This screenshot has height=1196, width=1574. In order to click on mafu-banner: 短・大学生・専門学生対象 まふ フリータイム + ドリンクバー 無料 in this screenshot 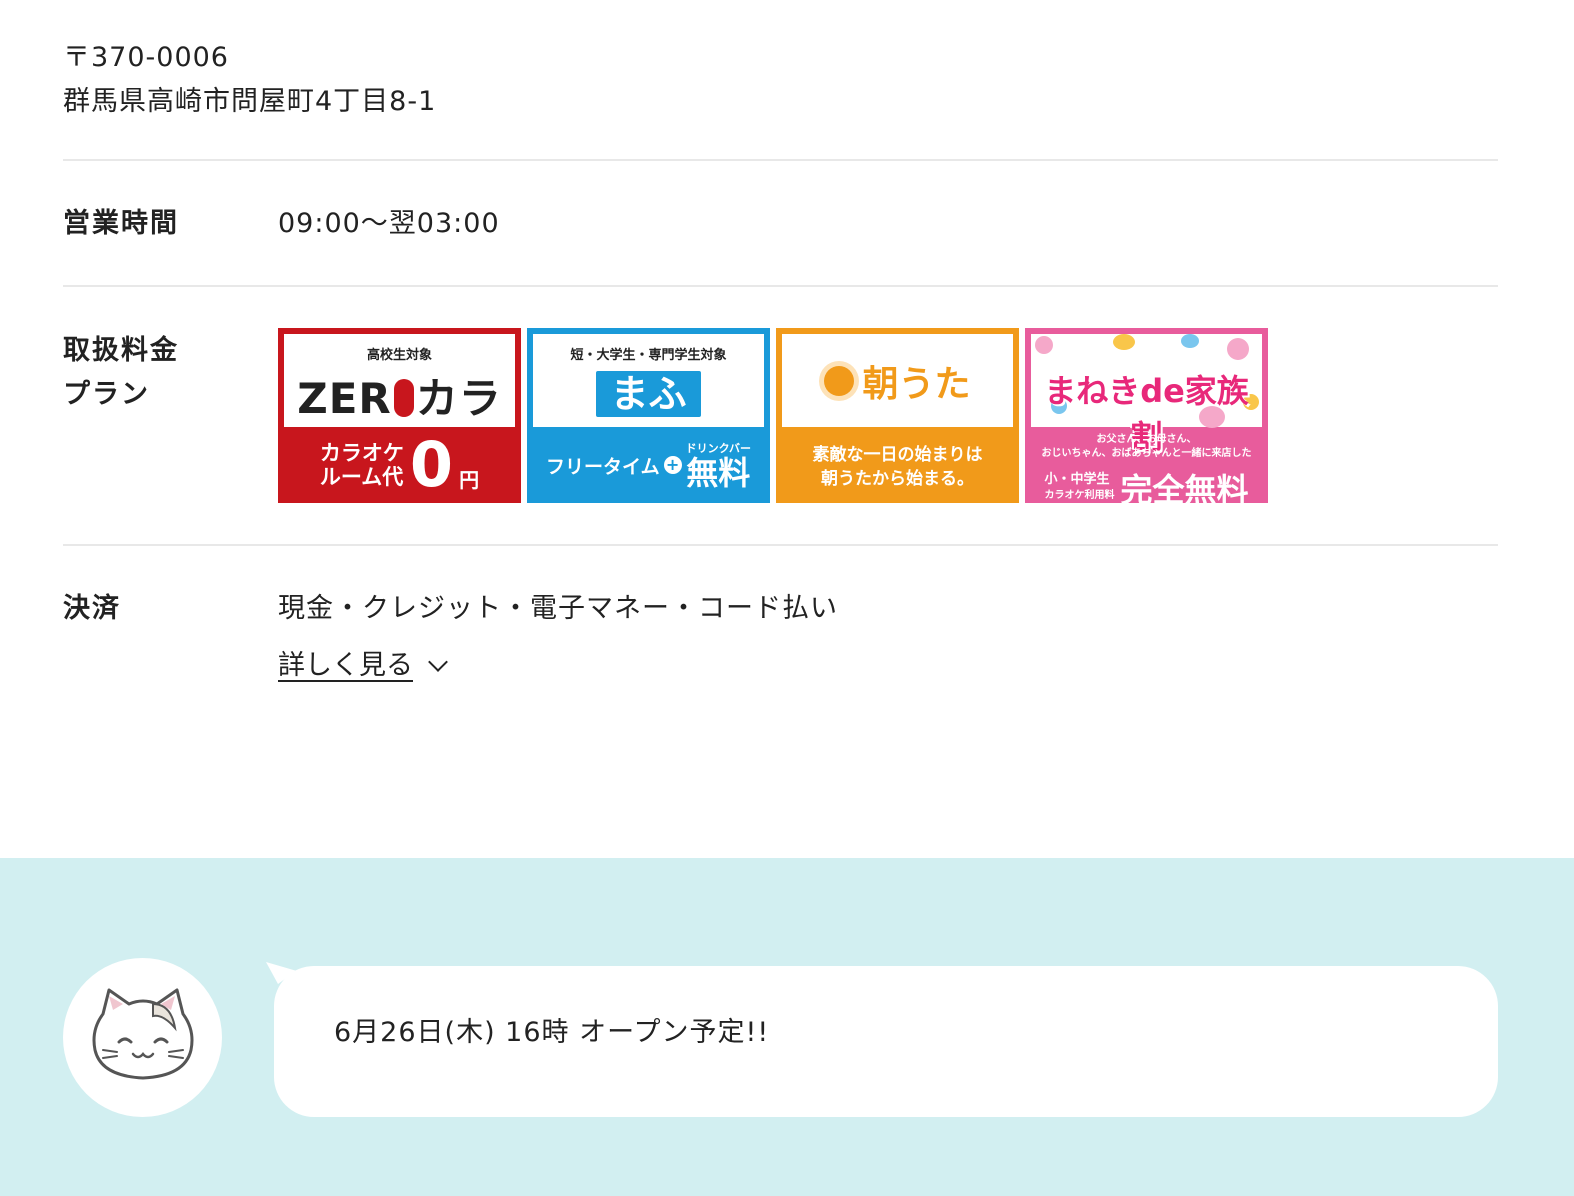, I will do `click(648, 415)`.